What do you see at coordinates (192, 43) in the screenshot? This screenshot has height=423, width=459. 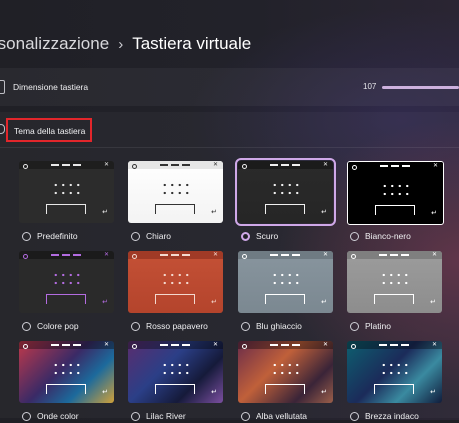 I see `breadcrumb-current: Tastiera virtuale` at bounding box center [192, 43].